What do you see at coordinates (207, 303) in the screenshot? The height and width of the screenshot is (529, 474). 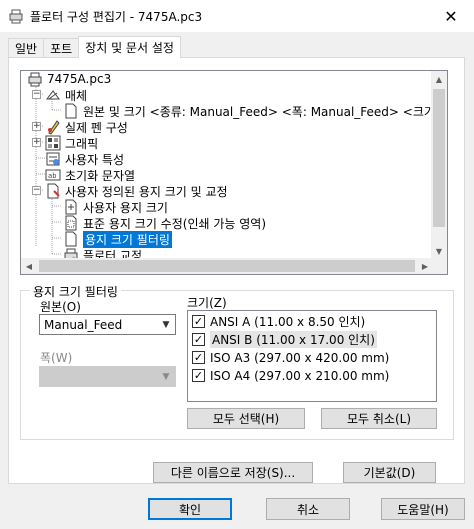 I see `size-label: 크기(Z)` at bounding box center [207, 303].